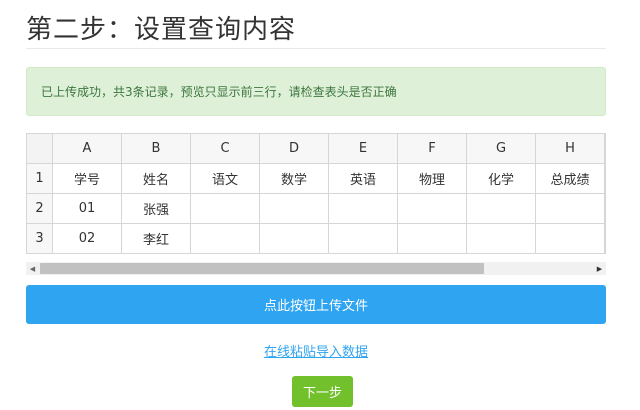 The height and width of the screenshot is (410, 640). I want to click on next-step-button: 下一步, so click(322, 391).